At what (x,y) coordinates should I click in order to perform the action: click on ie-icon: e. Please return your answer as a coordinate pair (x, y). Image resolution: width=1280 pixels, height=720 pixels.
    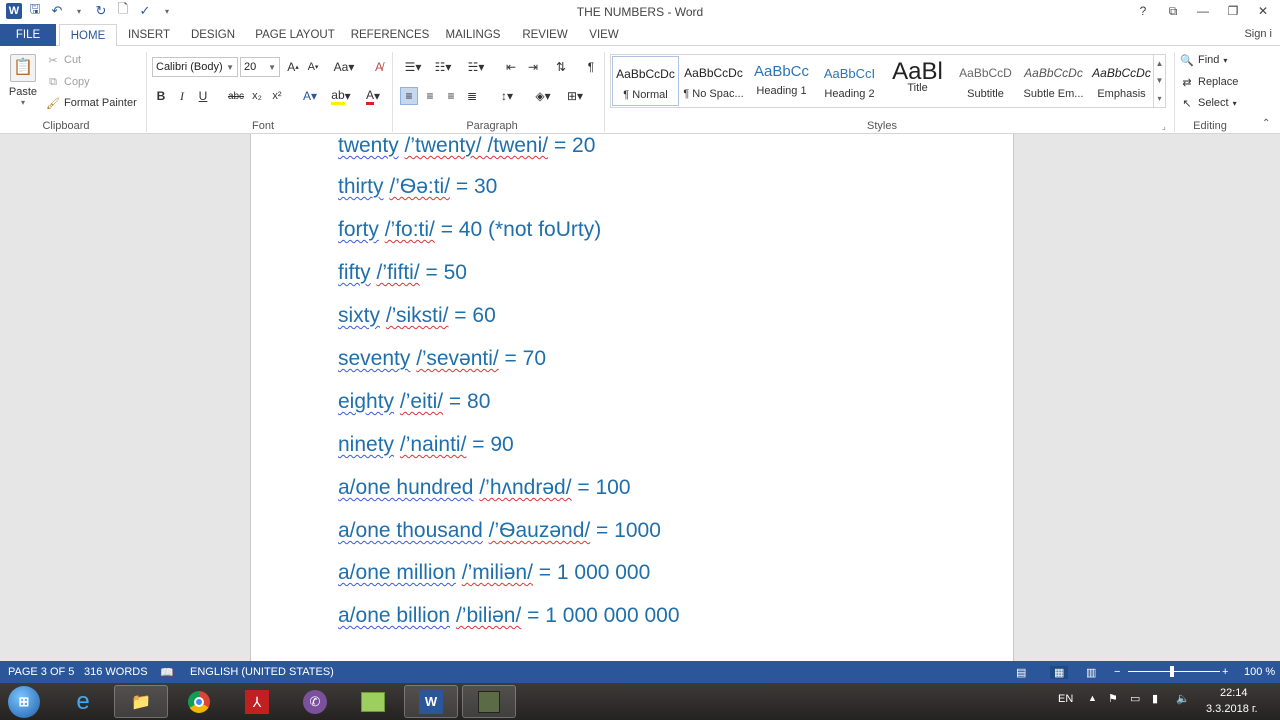
    Looking at the image, I should click on (83, 701).